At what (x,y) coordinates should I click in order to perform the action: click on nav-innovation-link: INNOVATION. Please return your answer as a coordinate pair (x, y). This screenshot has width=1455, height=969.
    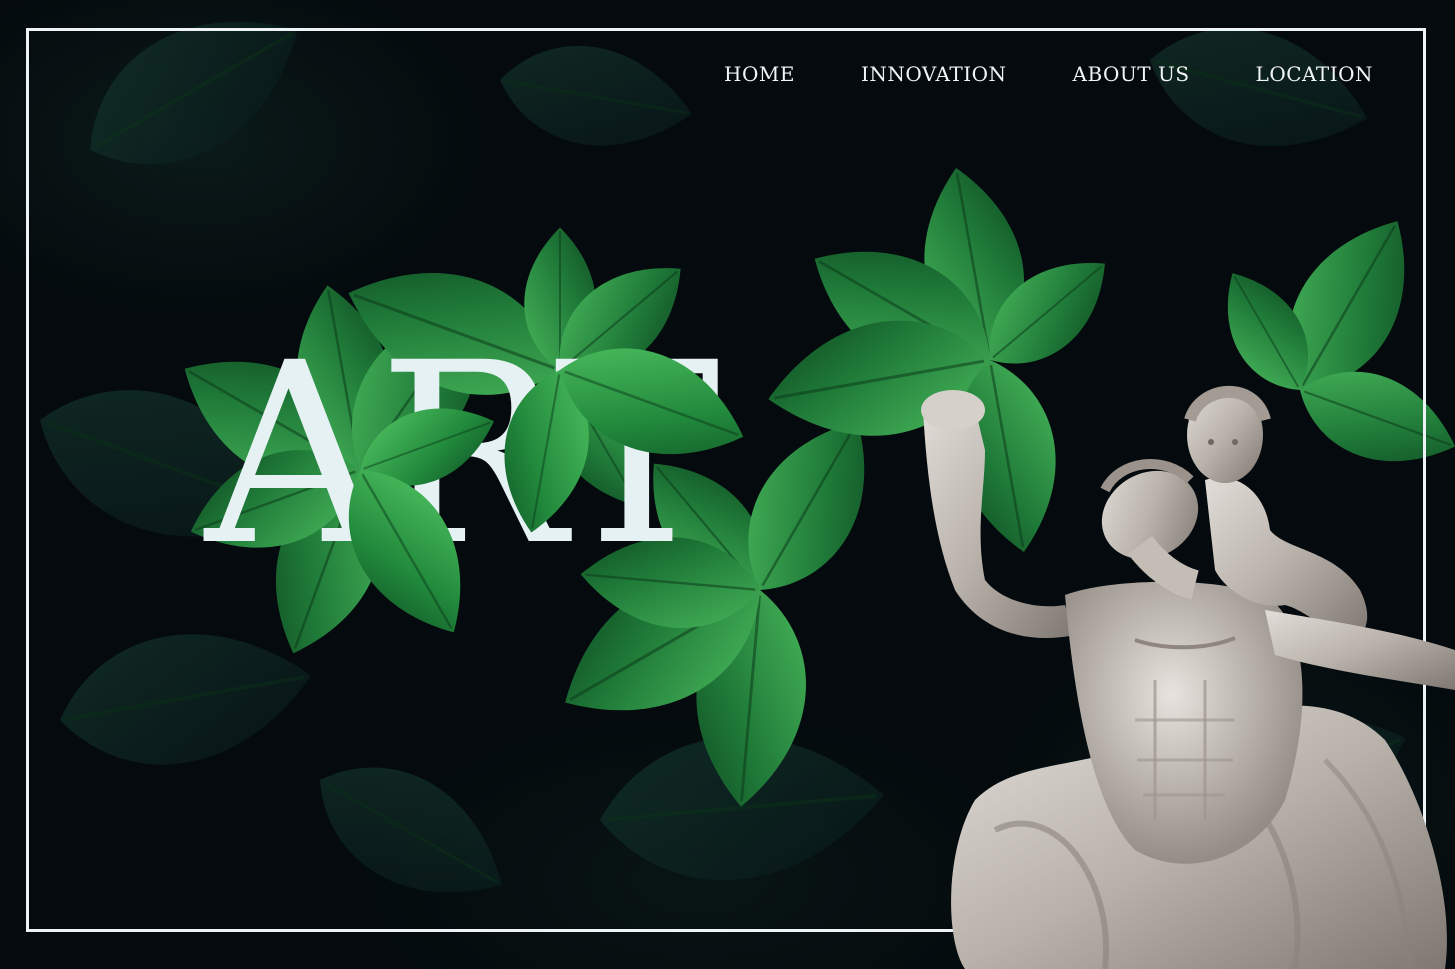
    Looking at the image, I should click on (934, 74).